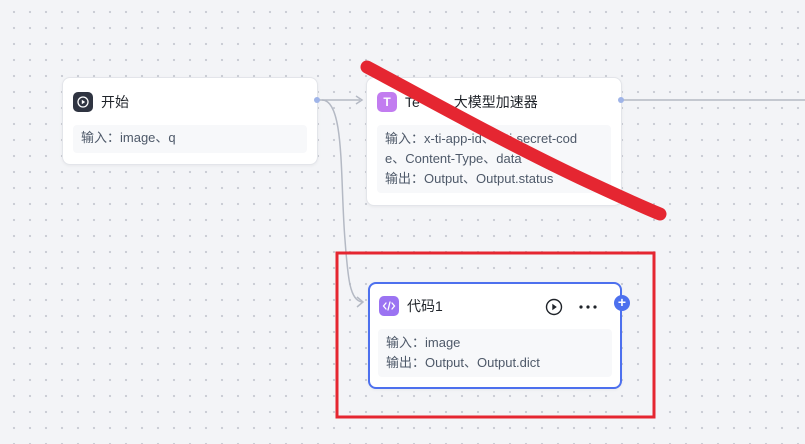 The height and width of the screenshot is (444, 805). What do you see at coordinates (481, 138) in the screenshot?
I see `llm-node-input-1: 输入：x-ti-app-id、x-ti-secret-cod` at bounding box center [481, 138].